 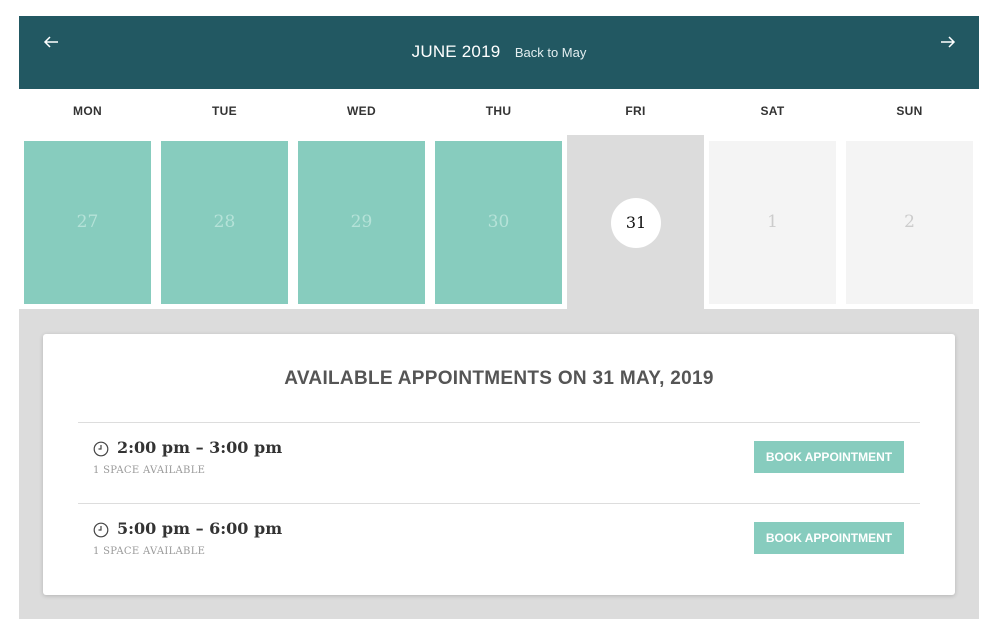 What do you see at coordinates (498, 111) in the screenshot?
I see `weekday-label-thu: THU` at bounding box center [498, 111].